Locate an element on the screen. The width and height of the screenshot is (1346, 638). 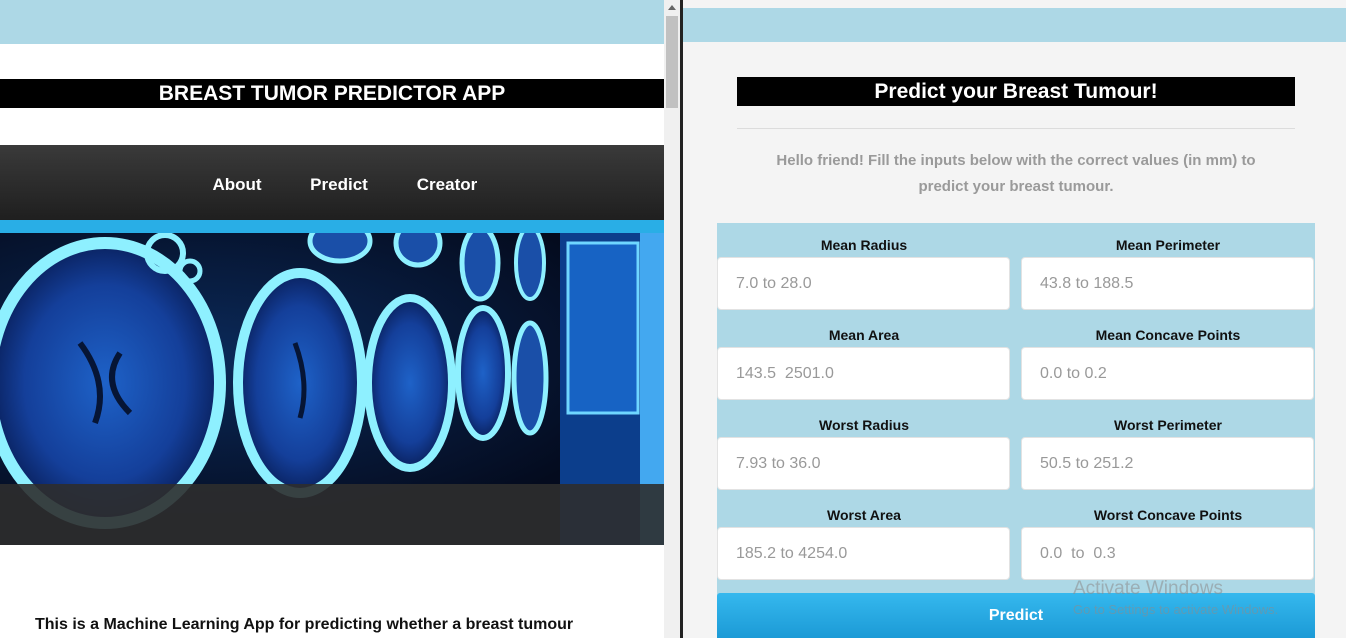
mean-perimeter-field: Mean Perimeter is located at coordinates (1168, 266).